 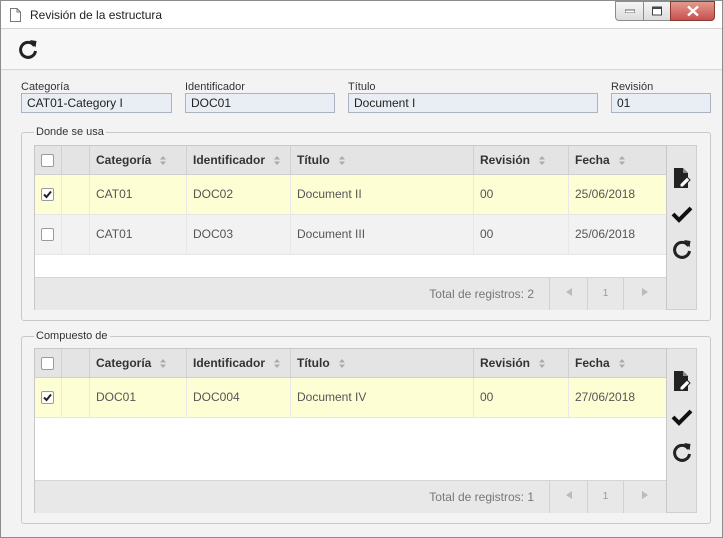 What do you see at coordinates (592, 160) in the screenshot?
I see `column-label: Fecha` at bounding box center [592, 160].